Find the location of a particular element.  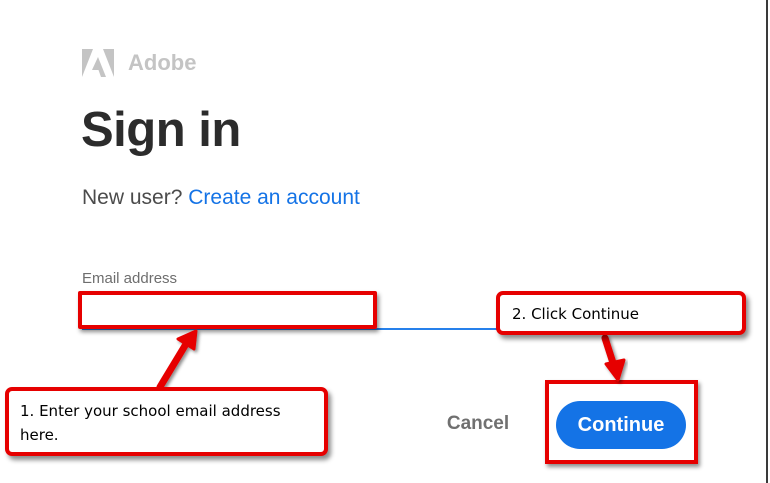

arrow-to-email-icon is located at coordinates (177, 360).